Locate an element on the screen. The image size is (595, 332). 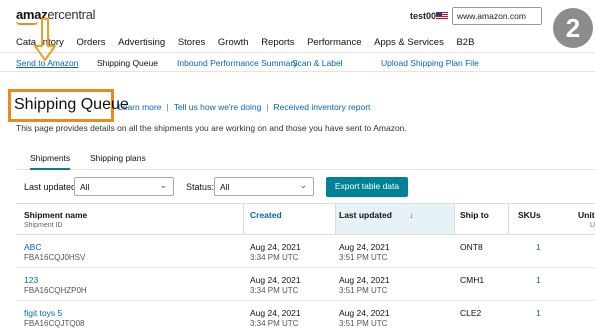
col-shipment-name: Shipment name is located at coordinates (55, 215).